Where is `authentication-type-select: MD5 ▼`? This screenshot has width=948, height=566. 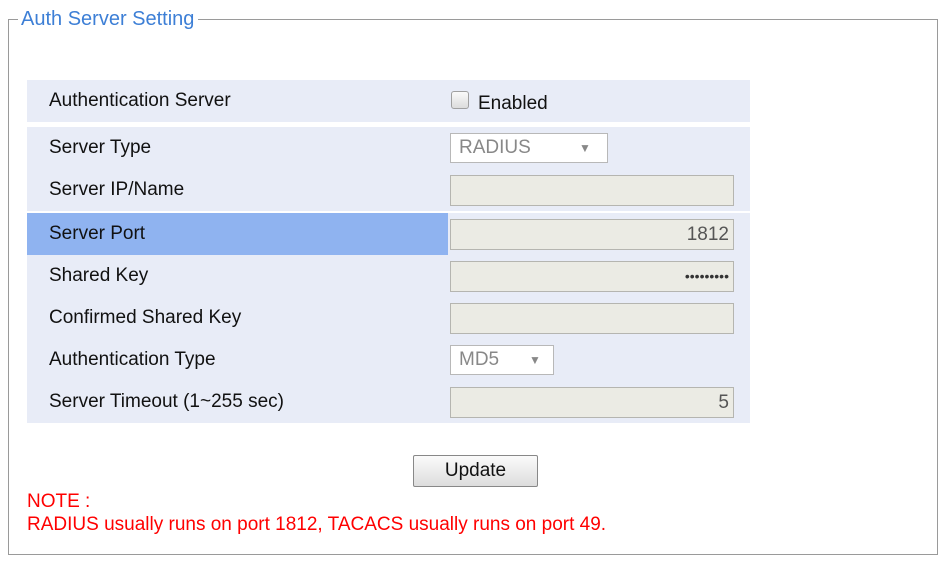 authentication-type-select: MD5 ▼ is located at coordinates (502, 360).